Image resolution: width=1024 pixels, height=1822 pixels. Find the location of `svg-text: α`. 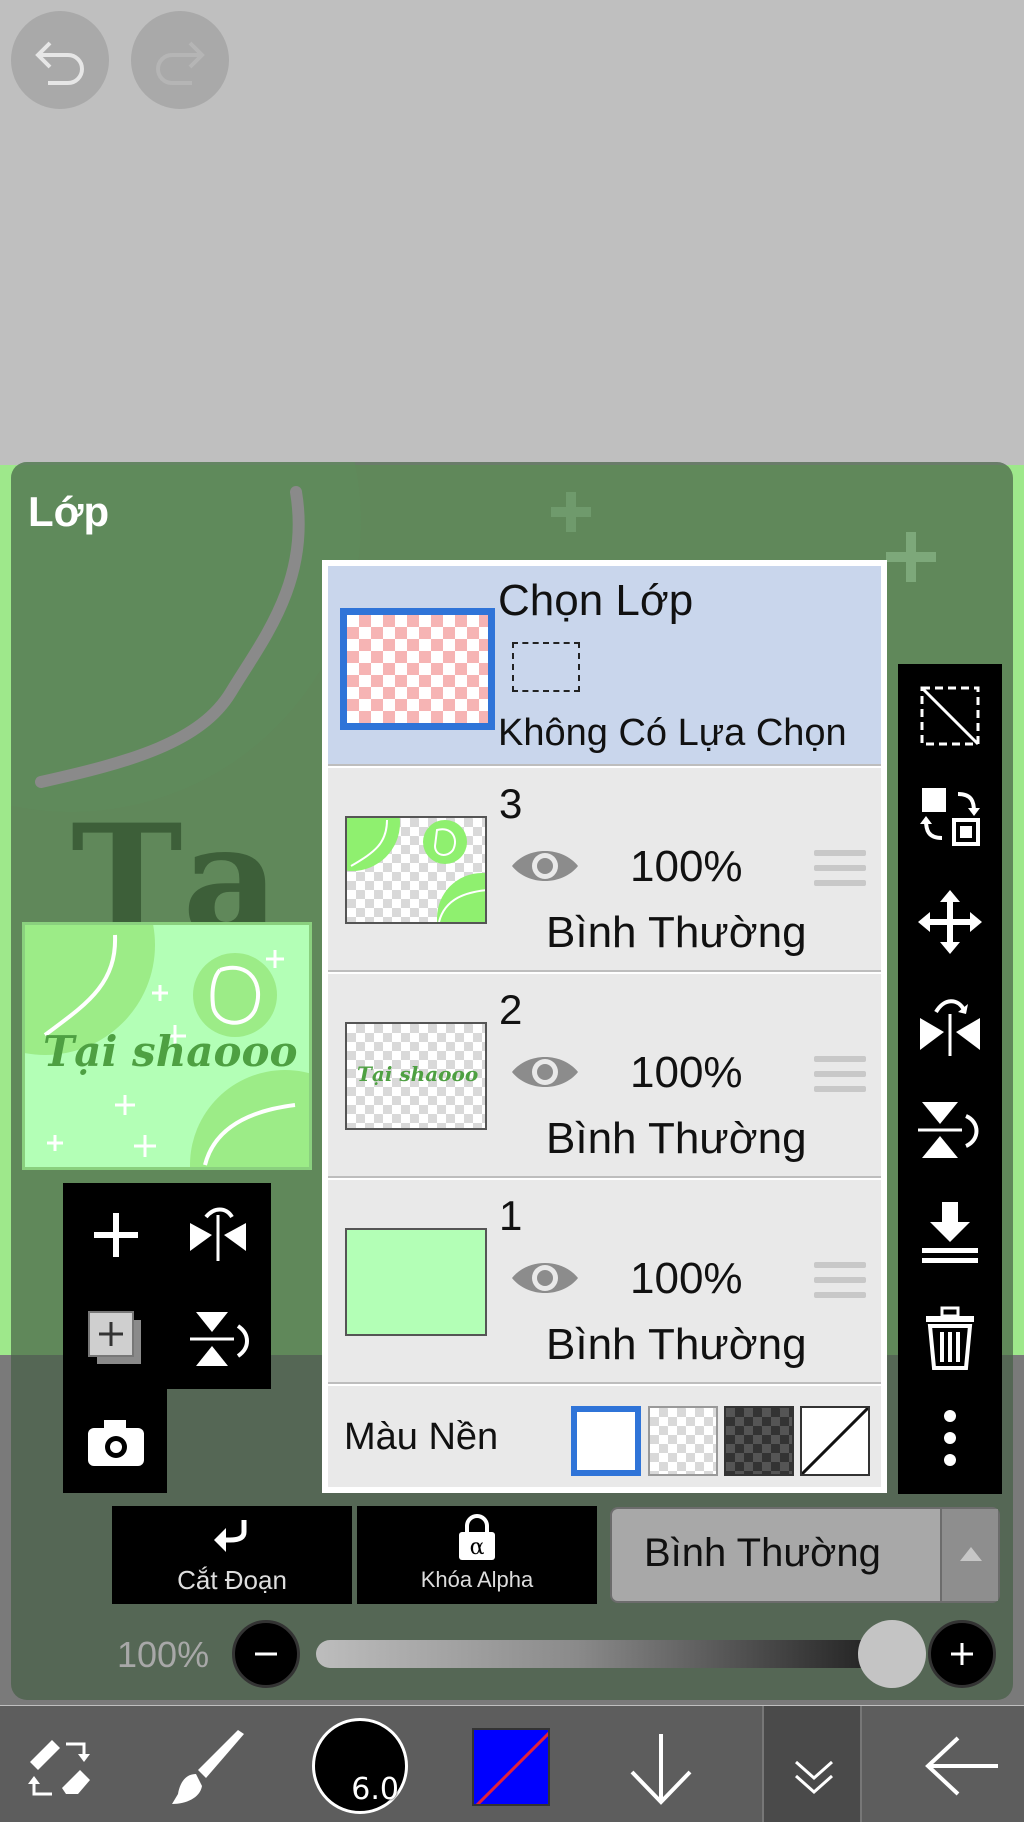

svg-text: α is located at coordinates (477, 1547).